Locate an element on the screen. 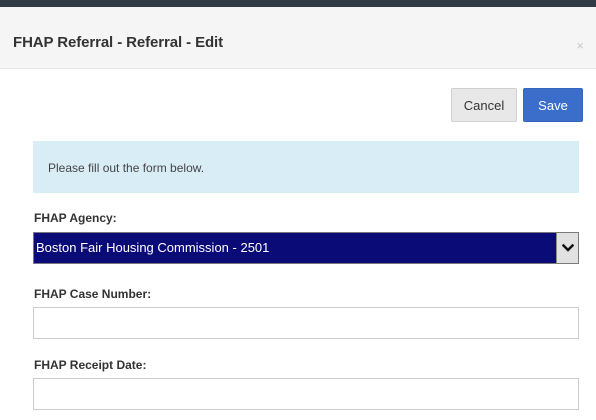 This screenshot has height=420, width=596. fhap-receipt-date-input is located at coordinates (306, 394).